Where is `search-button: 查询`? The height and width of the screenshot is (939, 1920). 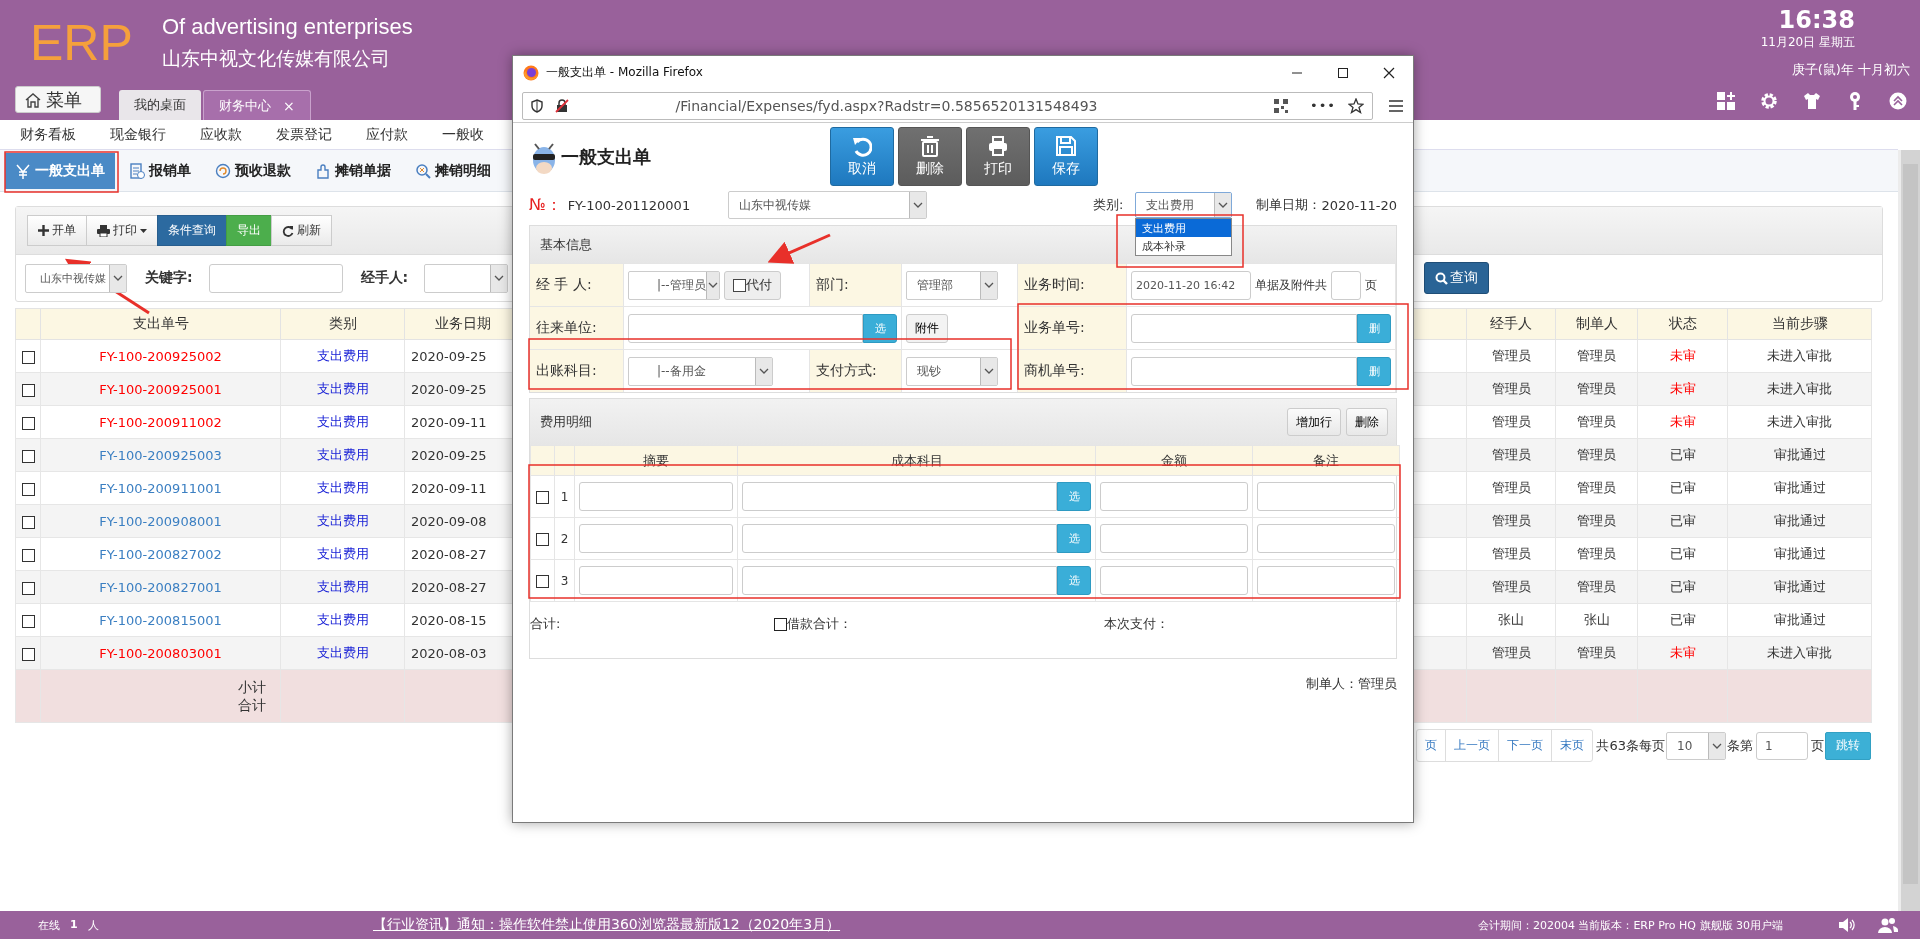 search-button: 查询 is located at coordinates (1457, 278).